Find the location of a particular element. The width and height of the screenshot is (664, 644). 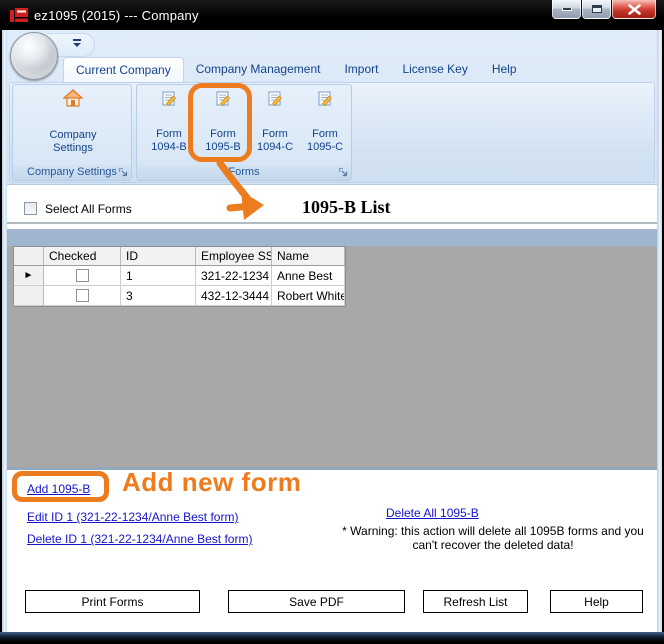

minimize-button is located at coordinates (566, 9).